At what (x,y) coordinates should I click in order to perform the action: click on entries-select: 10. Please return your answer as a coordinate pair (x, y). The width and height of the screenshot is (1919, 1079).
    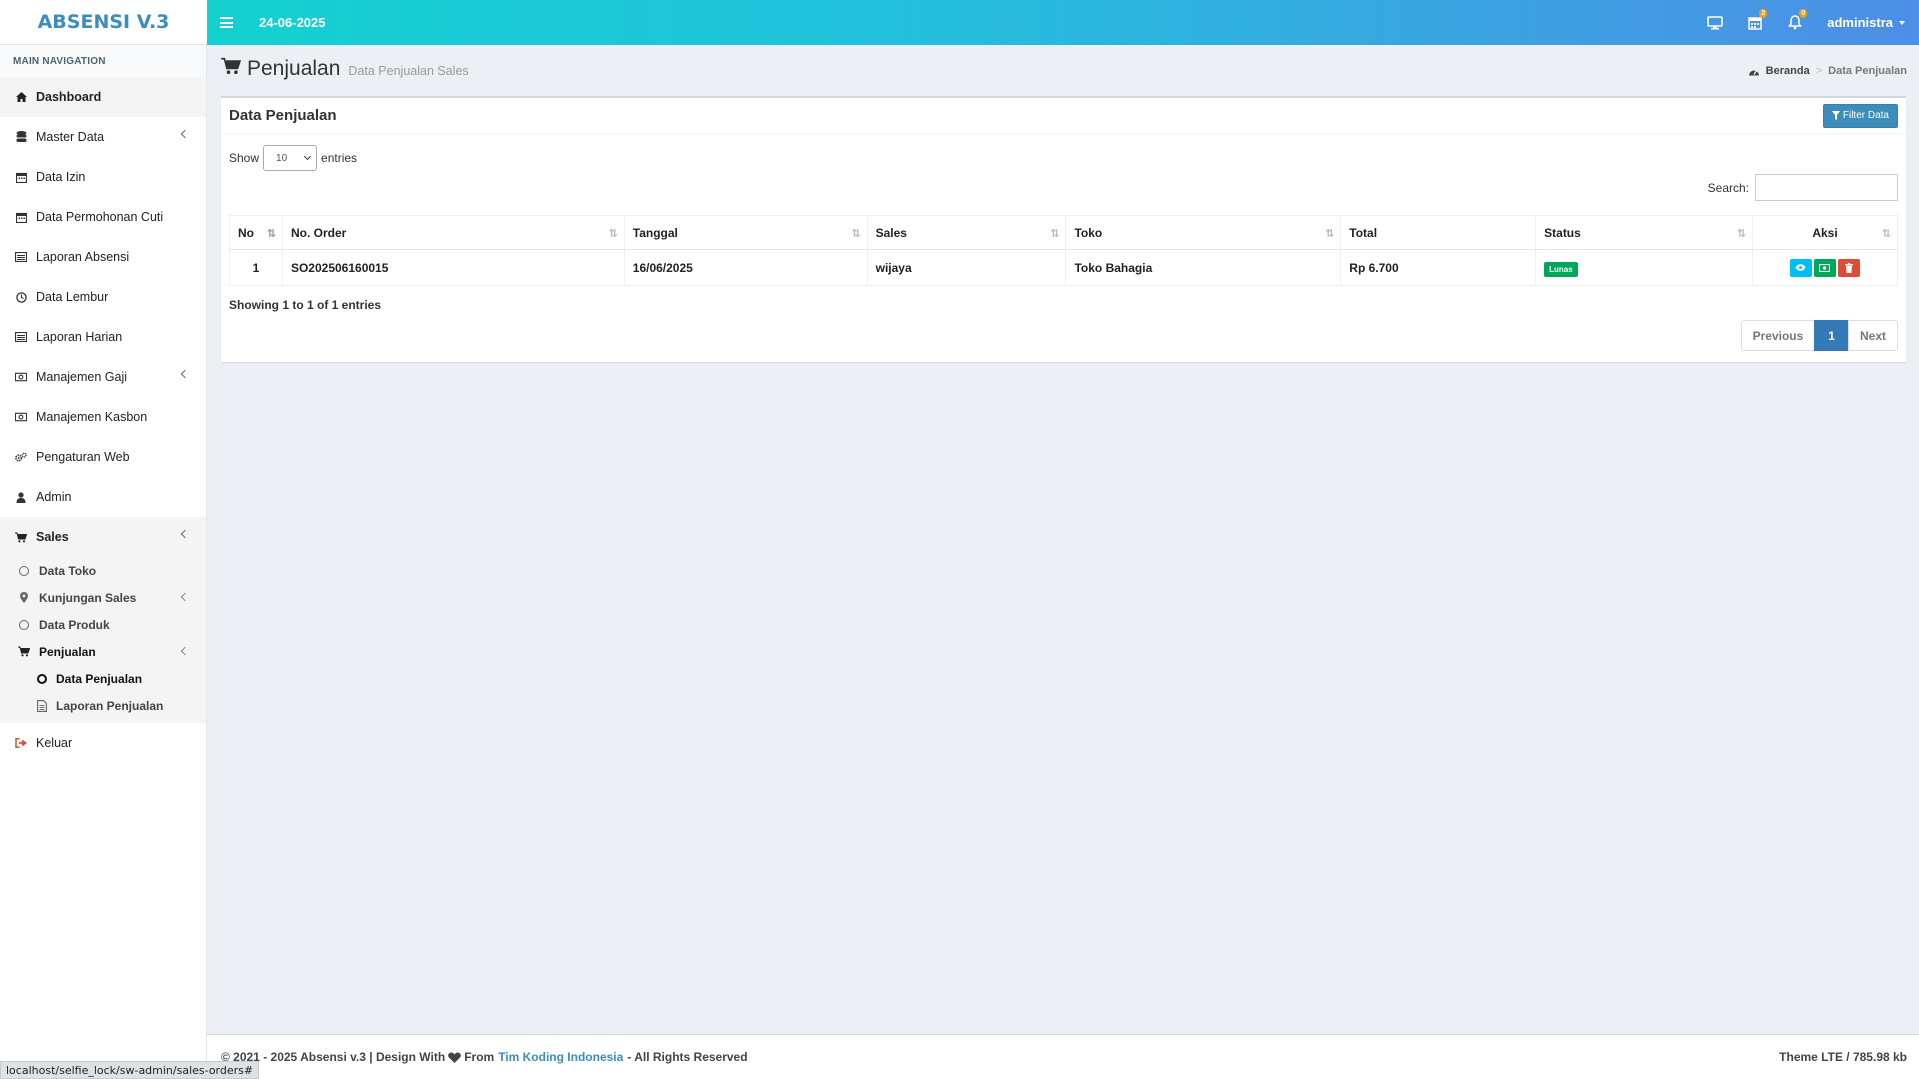
    Looking at the image, I should click on (290, 158).